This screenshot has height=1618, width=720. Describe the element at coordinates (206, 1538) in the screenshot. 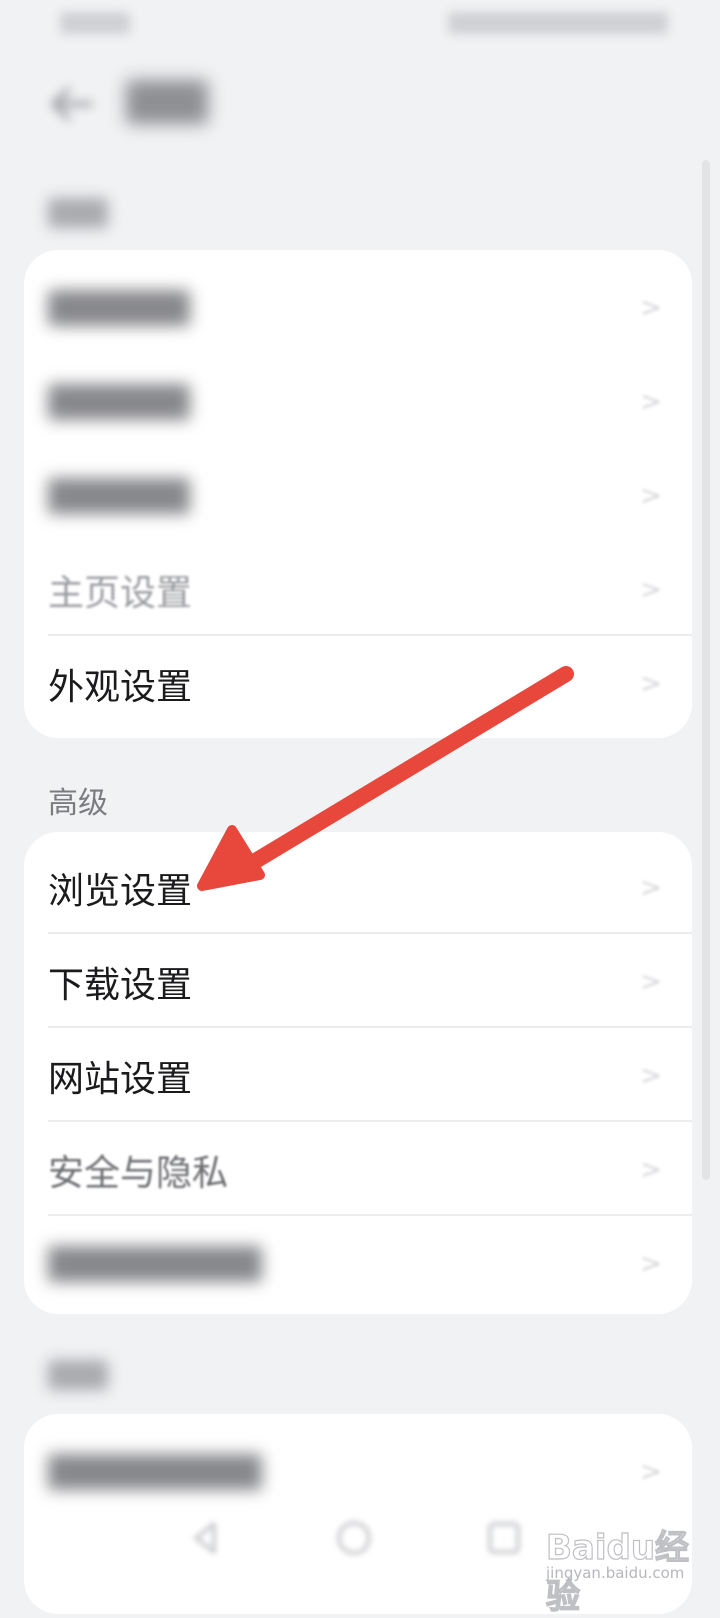

I see `nav-back-icon` at that location.